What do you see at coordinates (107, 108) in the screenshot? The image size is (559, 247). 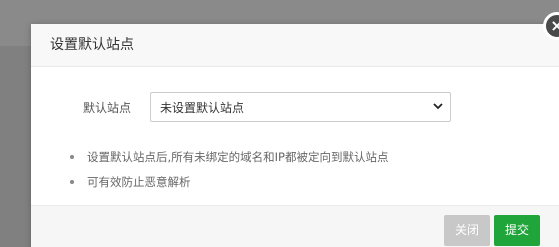 I see `default-site-label: 默认站点` at bounding box center [107, 108].